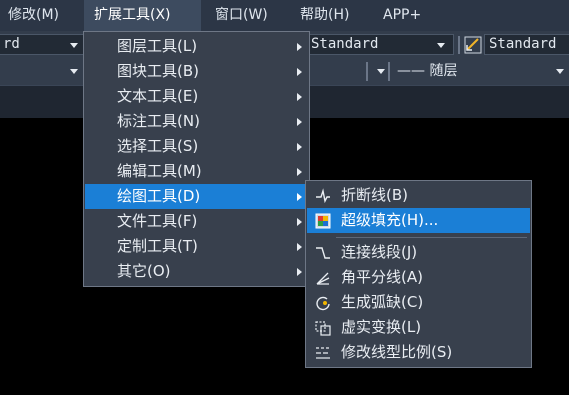  What do you see at coordinates (157, 221) in the screenshot?
I see `menu-item-label: 文件工具(F)` at bounding box center [157, 221].